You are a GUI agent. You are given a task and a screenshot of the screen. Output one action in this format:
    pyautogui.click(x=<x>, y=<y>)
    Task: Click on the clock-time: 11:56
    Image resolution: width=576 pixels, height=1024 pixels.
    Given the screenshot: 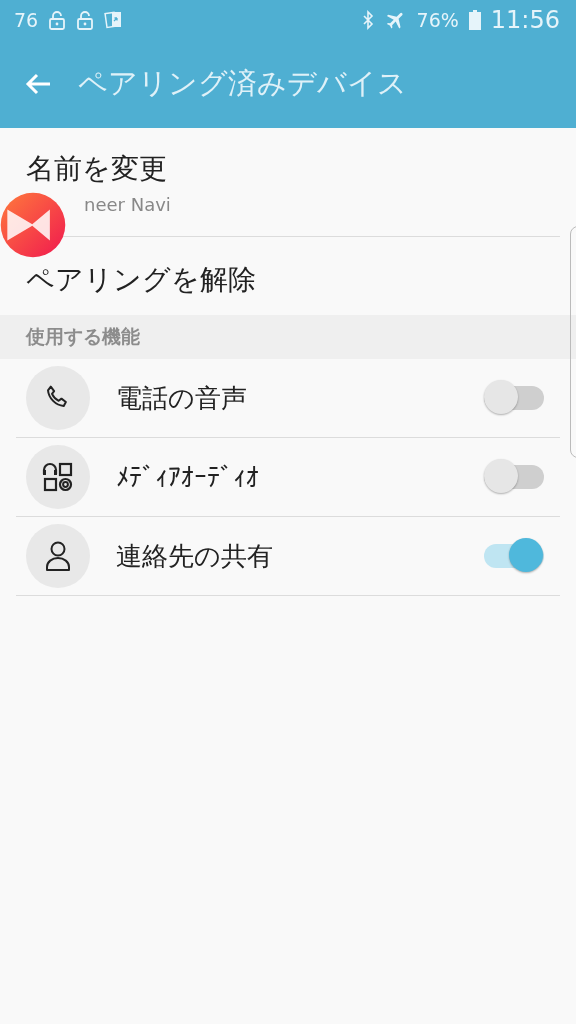 What is the action you would take?
    pyautogui.click(x=525, y=20)
    